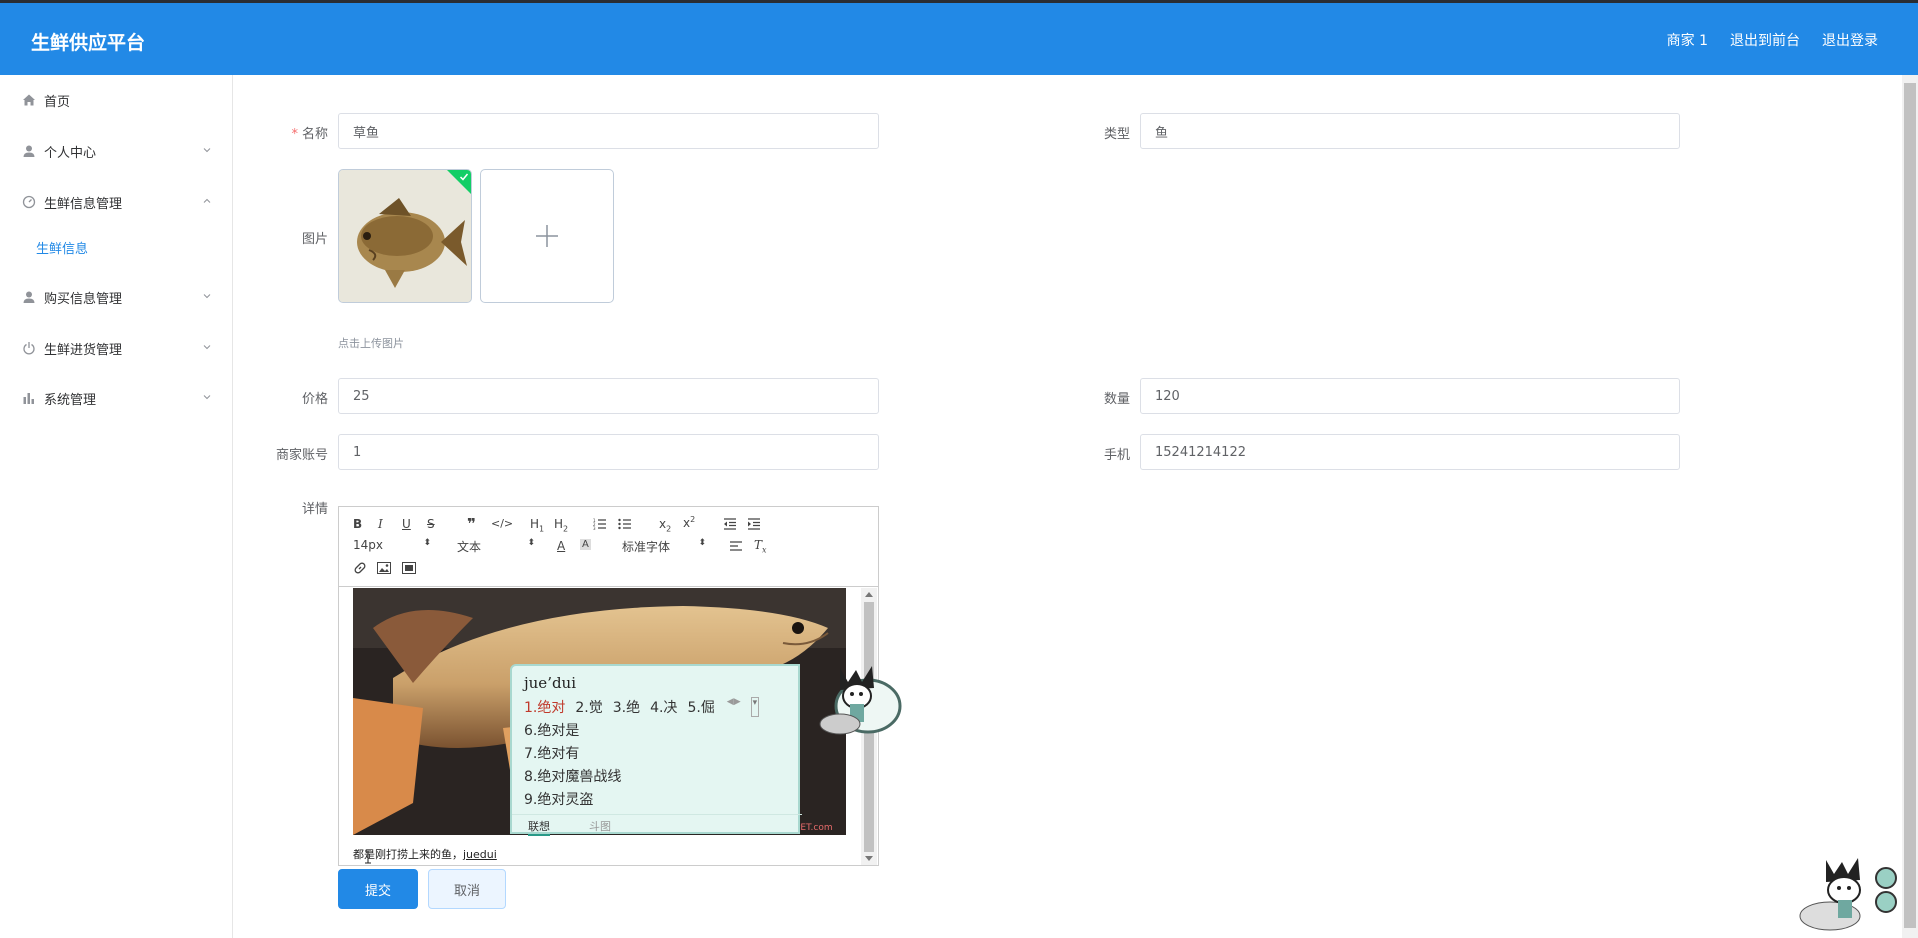  Describe the element at coordinates (83, 204) in the screenshot. I see `sidebar-item-label: 生鲜信息管理` at that location.